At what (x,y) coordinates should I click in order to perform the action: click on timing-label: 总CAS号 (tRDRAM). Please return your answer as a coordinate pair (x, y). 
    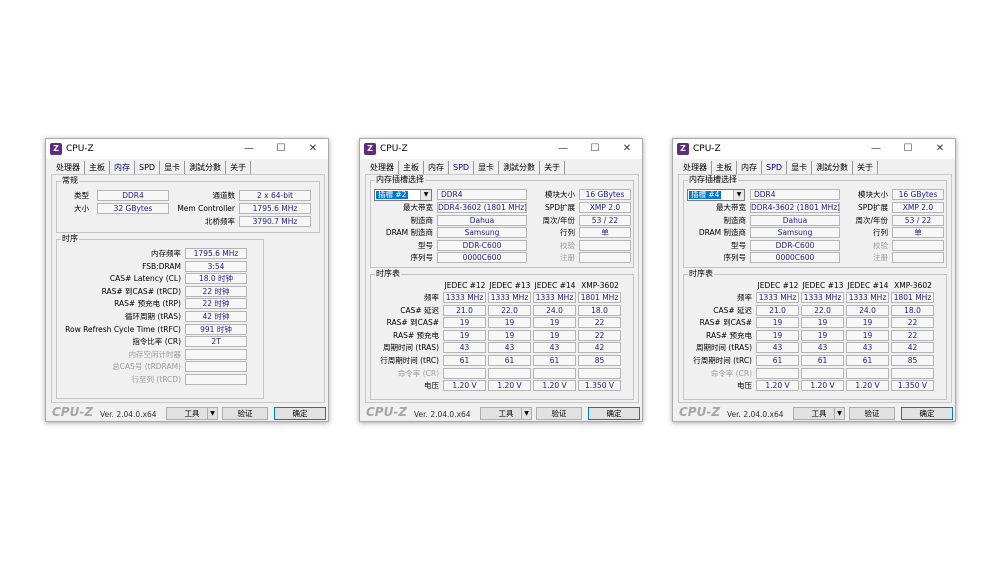
    Looking at the image, I should click on (146, 367).